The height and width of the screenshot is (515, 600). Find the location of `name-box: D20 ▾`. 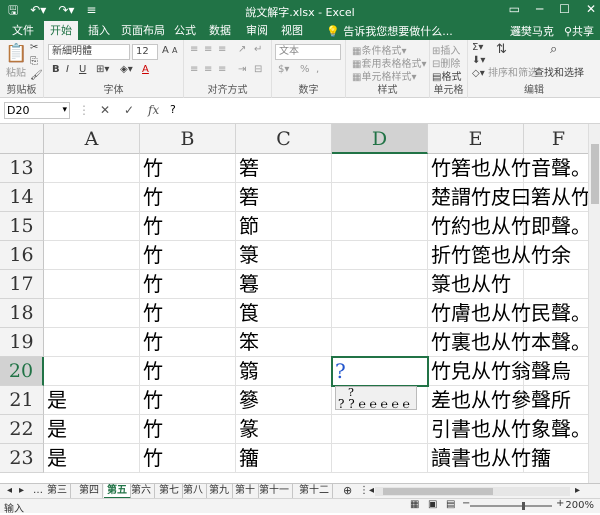

name-box: D20 ▾ is located at coordinates (37, 110).